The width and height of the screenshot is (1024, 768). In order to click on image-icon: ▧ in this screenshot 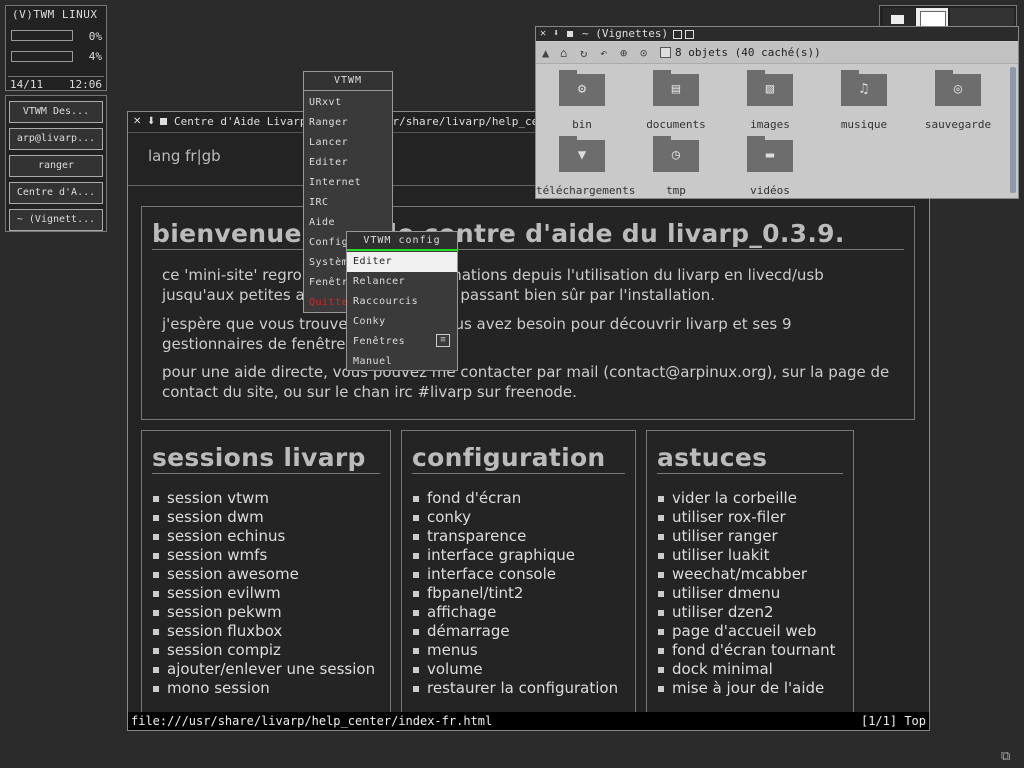, I will do `click(770, 89)`.